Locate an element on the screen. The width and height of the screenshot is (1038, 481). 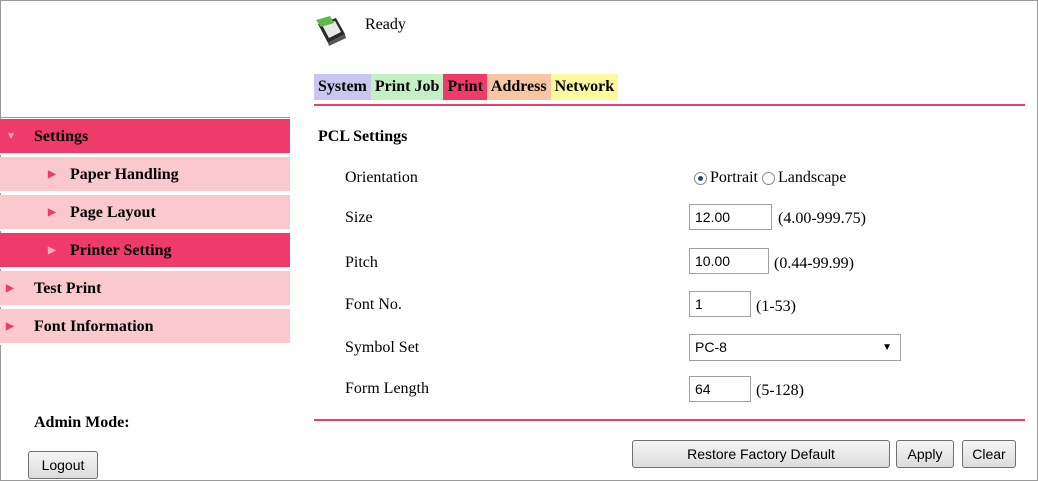
sidebar-item-label: Font Information is located at coordinates (94, 326).